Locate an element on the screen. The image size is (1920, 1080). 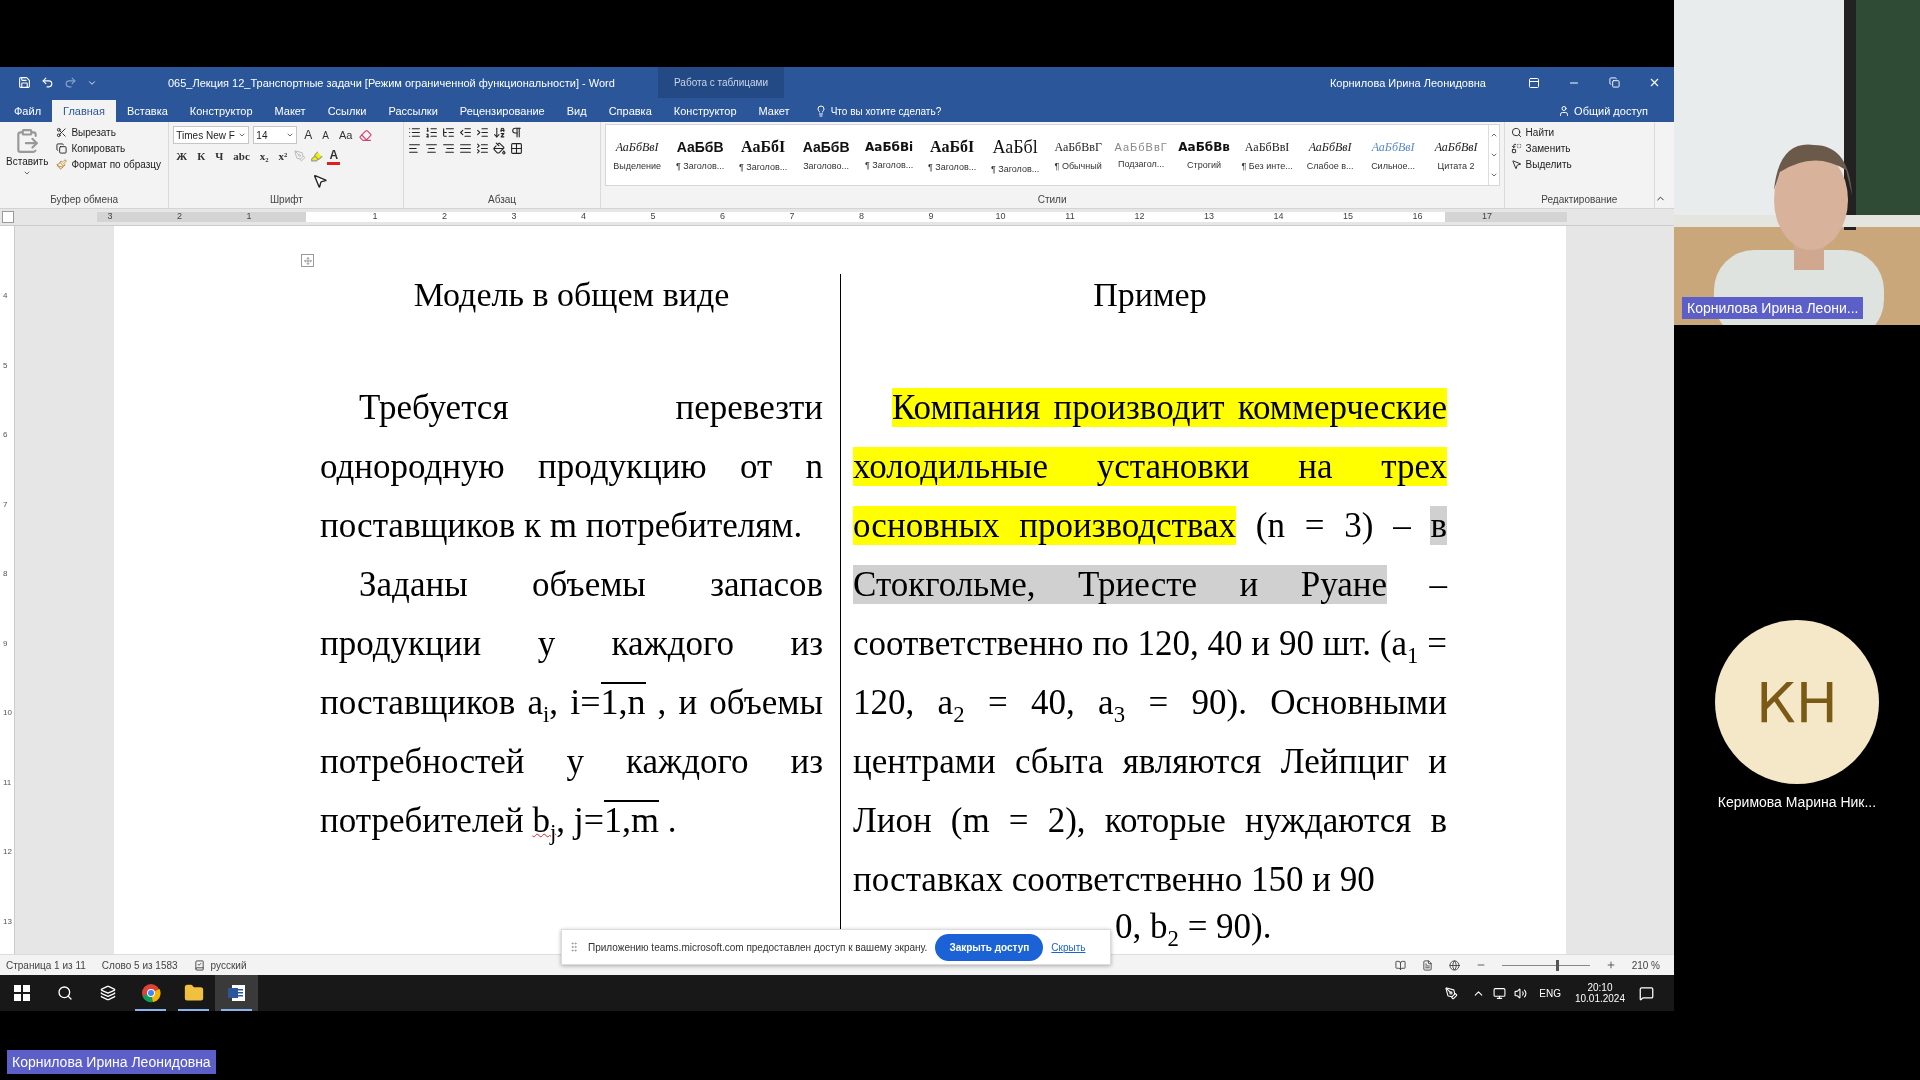
clipboard-button: Формат по образцу is located at coordinates (109, 164).